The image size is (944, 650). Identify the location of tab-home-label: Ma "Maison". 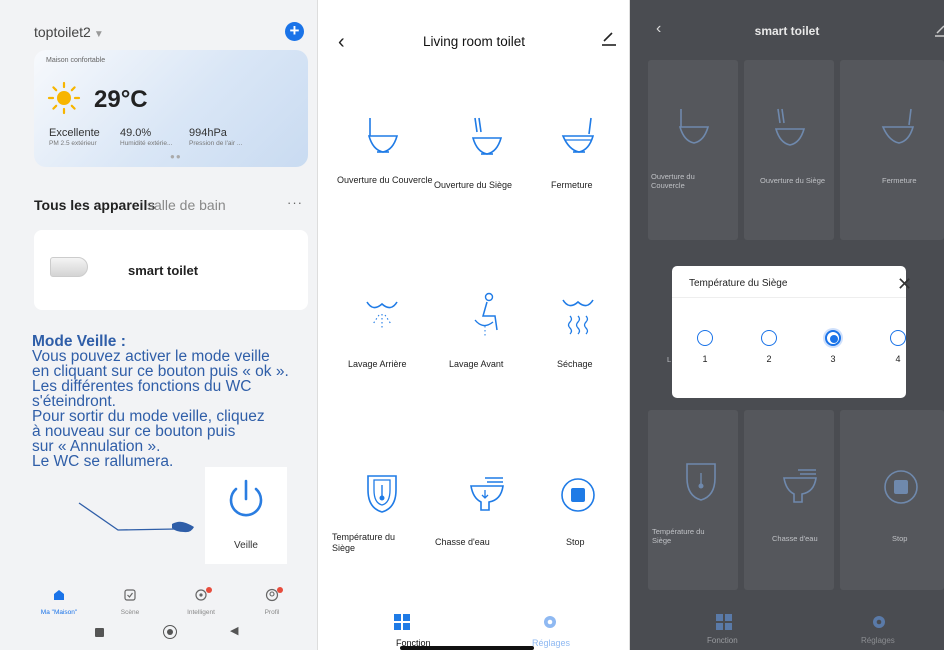
(59, 612).